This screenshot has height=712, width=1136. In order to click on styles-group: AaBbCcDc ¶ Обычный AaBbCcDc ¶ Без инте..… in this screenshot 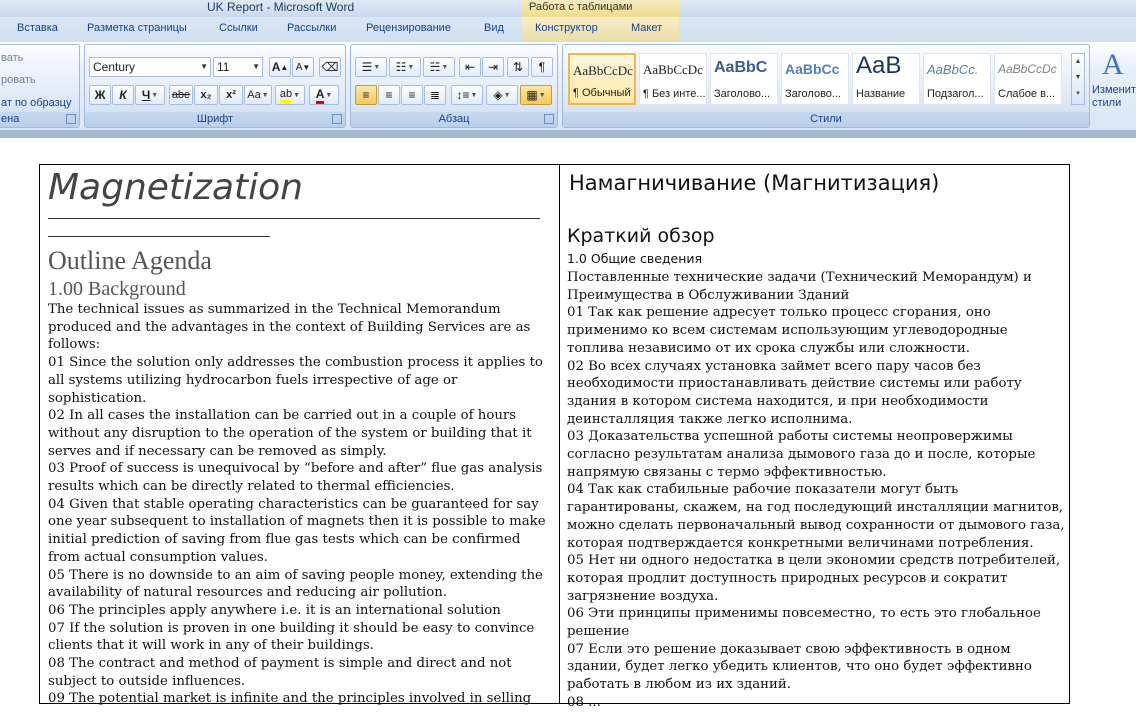, I will do `click(826, 86)`.